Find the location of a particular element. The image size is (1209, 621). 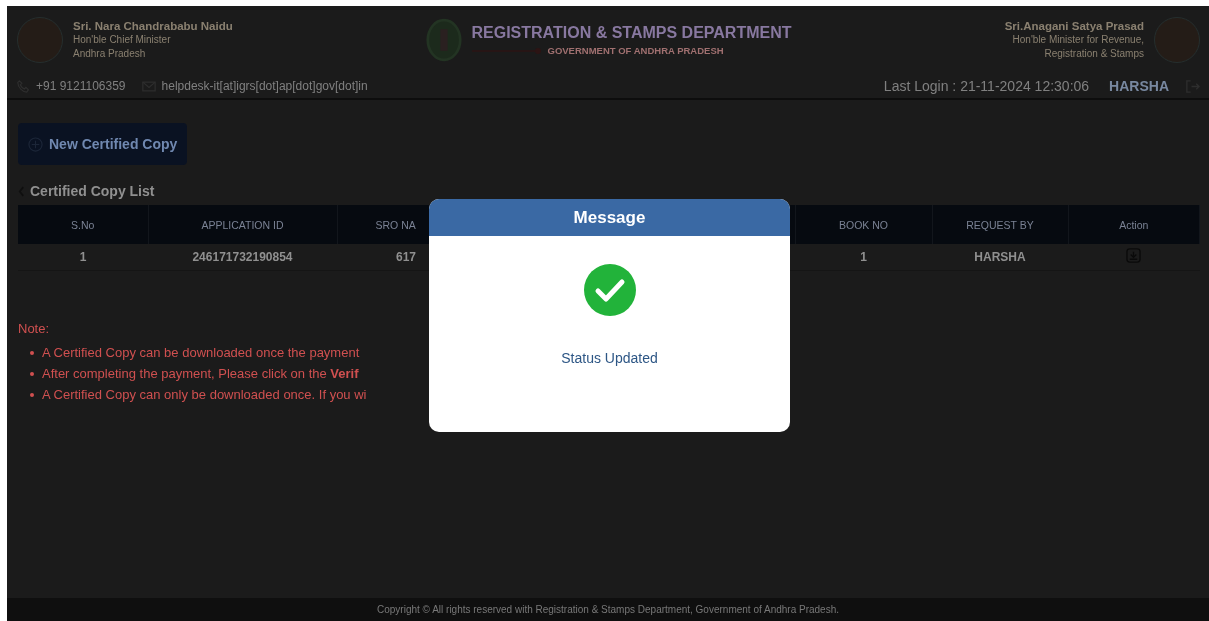

table-cell: 246171732190854 is located at coordinates (242, 257).